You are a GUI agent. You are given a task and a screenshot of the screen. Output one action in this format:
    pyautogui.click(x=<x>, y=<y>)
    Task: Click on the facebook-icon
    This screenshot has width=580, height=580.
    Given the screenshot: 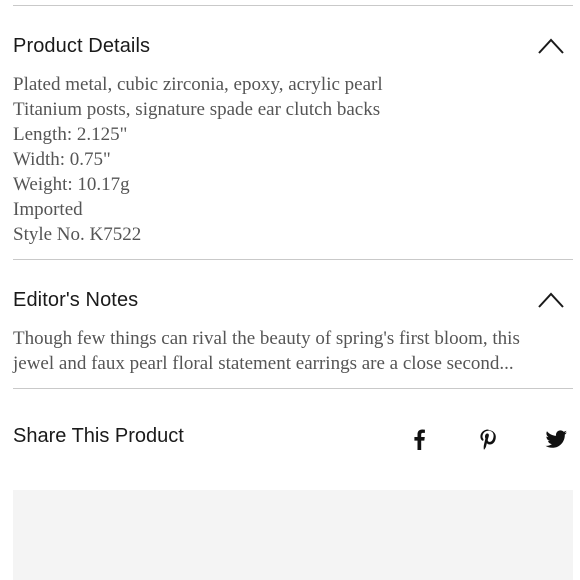 What is the action you would take?
    pyautogui.click(x=420, y=439)
    